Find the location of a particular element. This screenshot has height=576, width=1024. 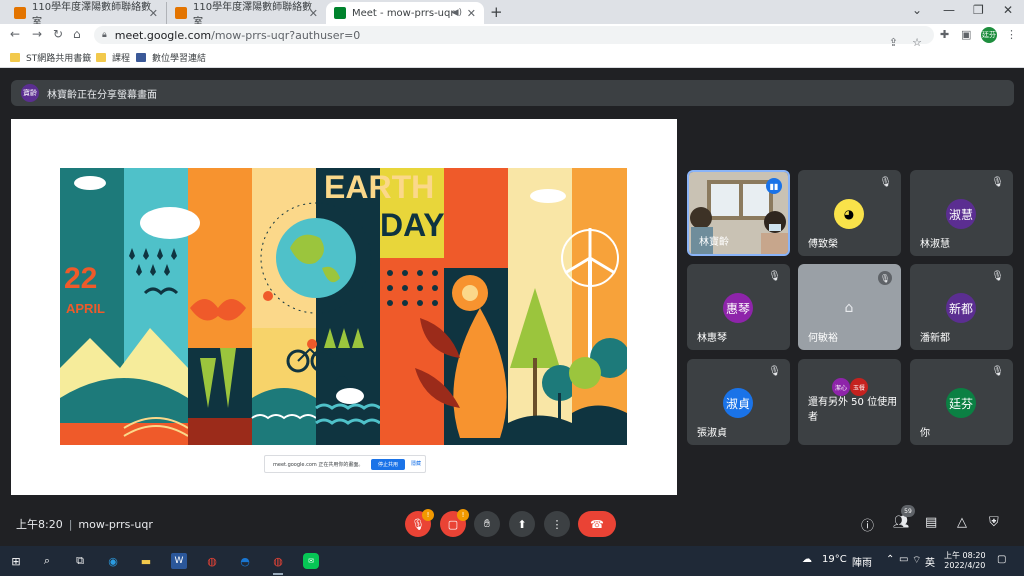

show-hidden-icons-chevron: ⌃ is located at coordinates (890, 559).